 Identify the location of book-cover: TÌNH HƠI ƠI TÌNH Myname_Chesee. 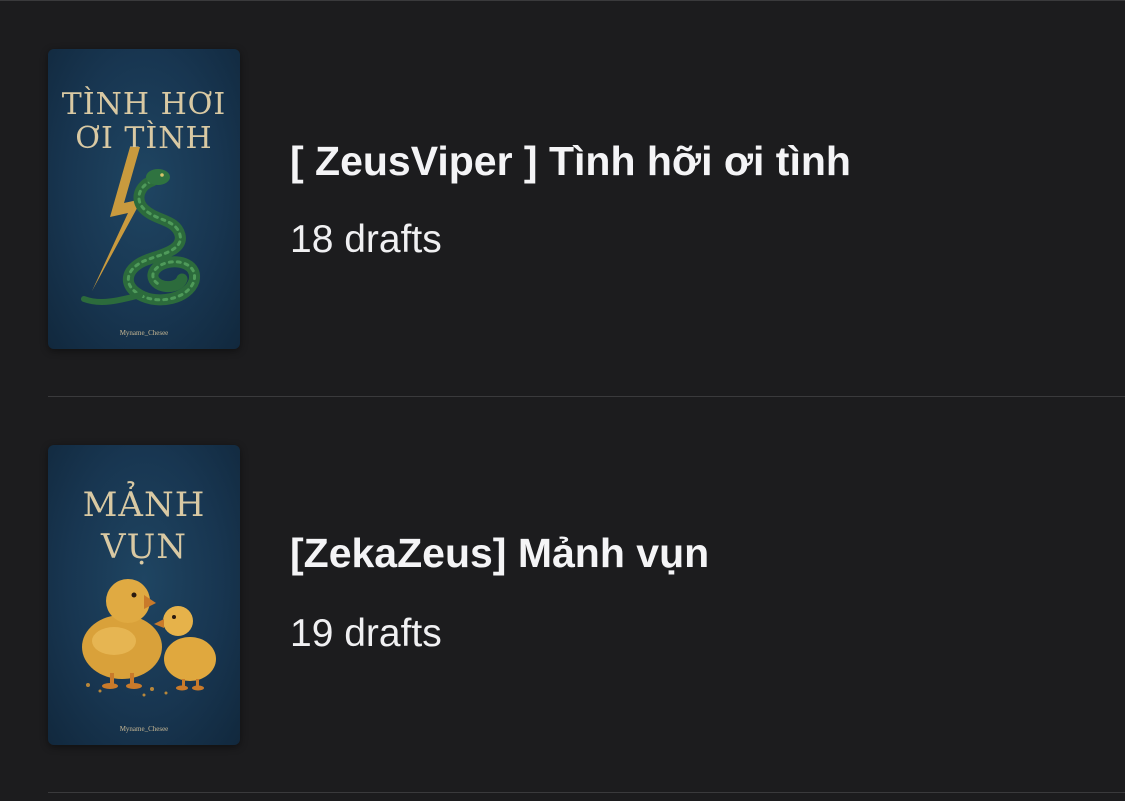
(144, 199).